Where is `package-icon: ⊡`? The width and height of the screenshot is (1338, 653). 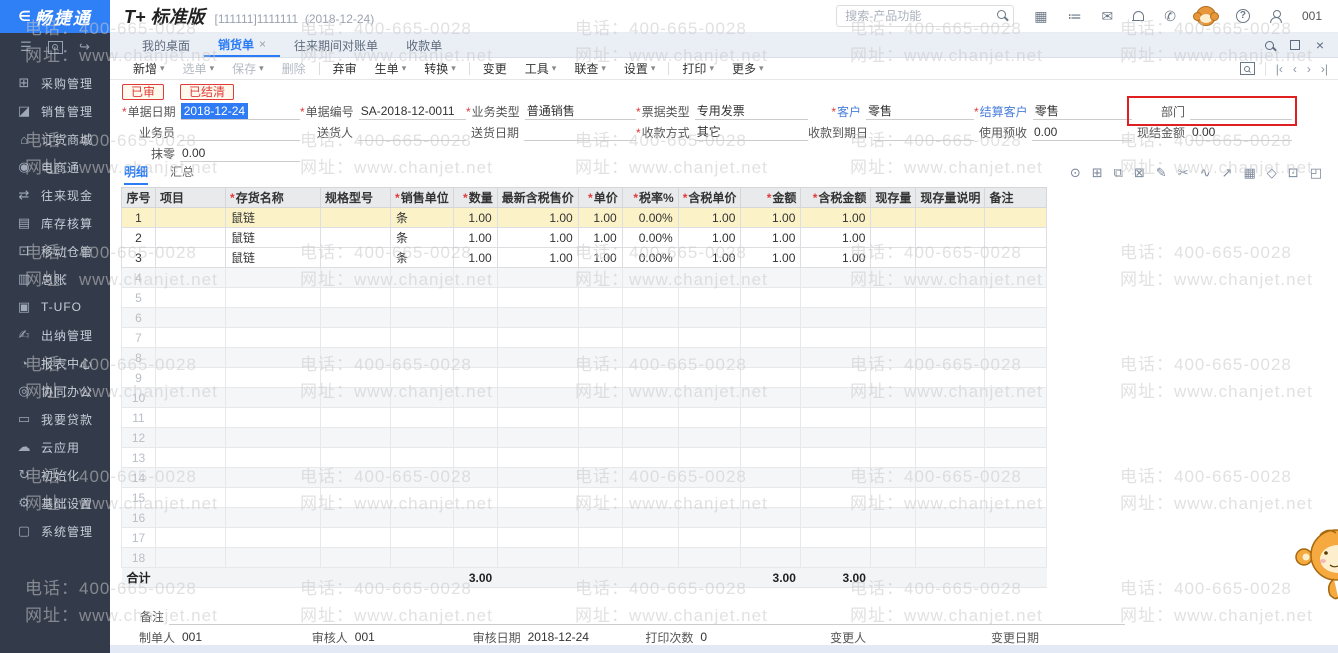 package-icon: ⊡ is located at coordinates (1293, 173).